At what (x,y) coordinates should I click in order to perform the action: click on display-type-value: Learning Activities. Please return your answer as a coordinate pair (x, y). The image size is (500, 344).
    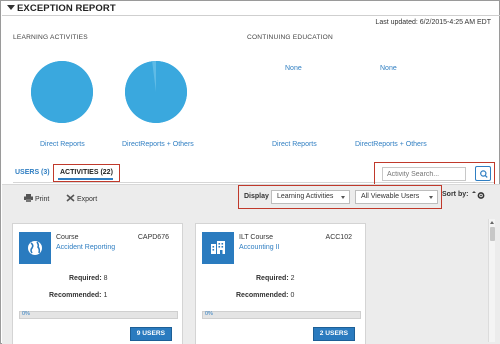
    Looking at the image, I should click on (305, 196).